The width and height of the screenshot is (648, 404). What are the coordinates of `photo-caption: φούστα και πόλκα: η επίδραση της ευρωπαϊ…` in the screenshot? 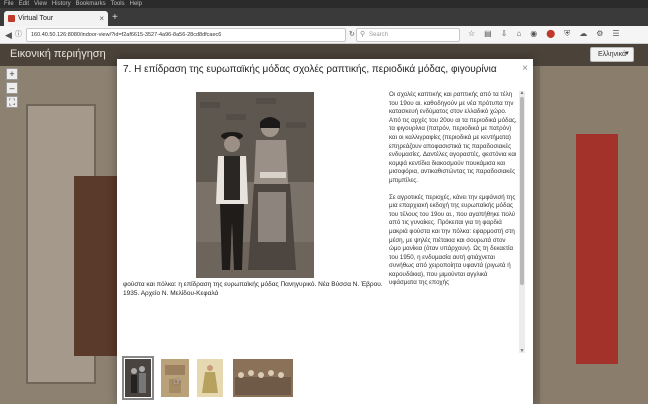 It's located at (253, 289).